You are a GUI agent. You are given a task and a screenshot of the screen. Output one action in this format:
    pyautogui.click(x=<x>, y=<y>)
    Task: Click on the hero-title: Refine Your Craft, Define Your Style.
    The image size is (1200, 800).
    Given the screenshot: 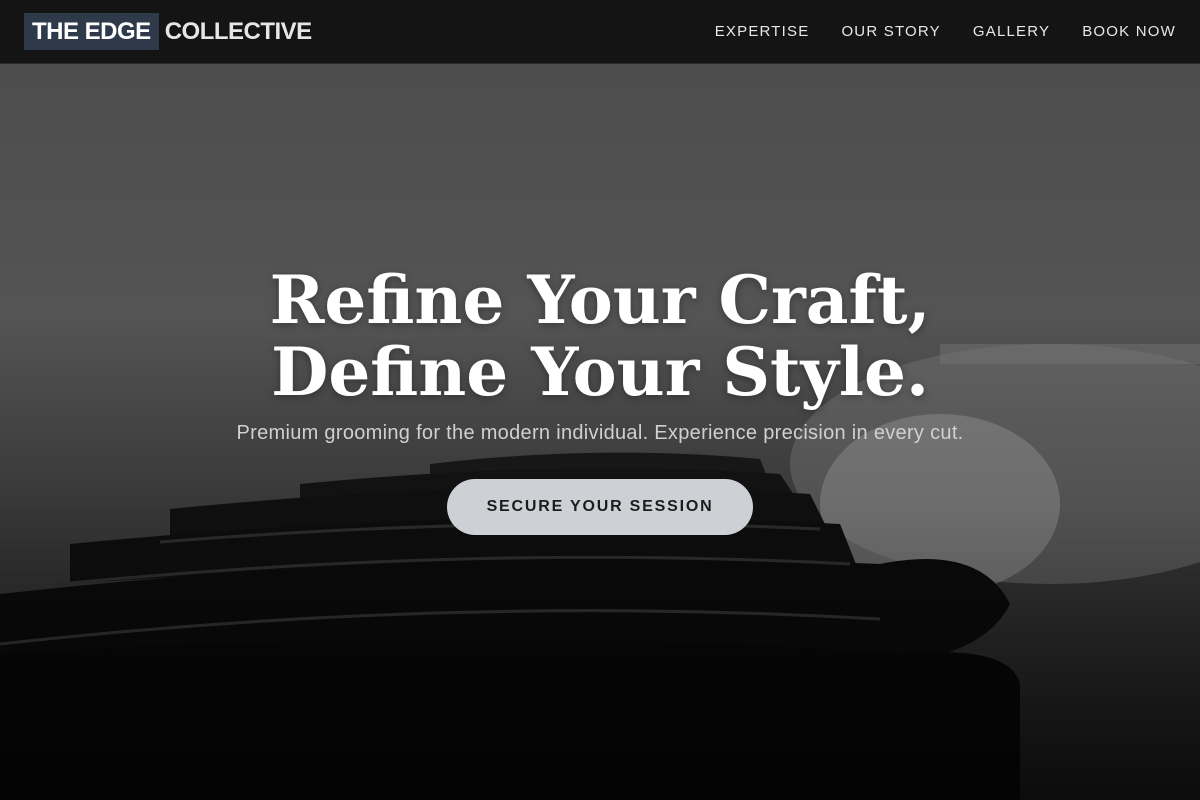 What is the action you would take?
    pyautogui.click(x=600, y=336)
    